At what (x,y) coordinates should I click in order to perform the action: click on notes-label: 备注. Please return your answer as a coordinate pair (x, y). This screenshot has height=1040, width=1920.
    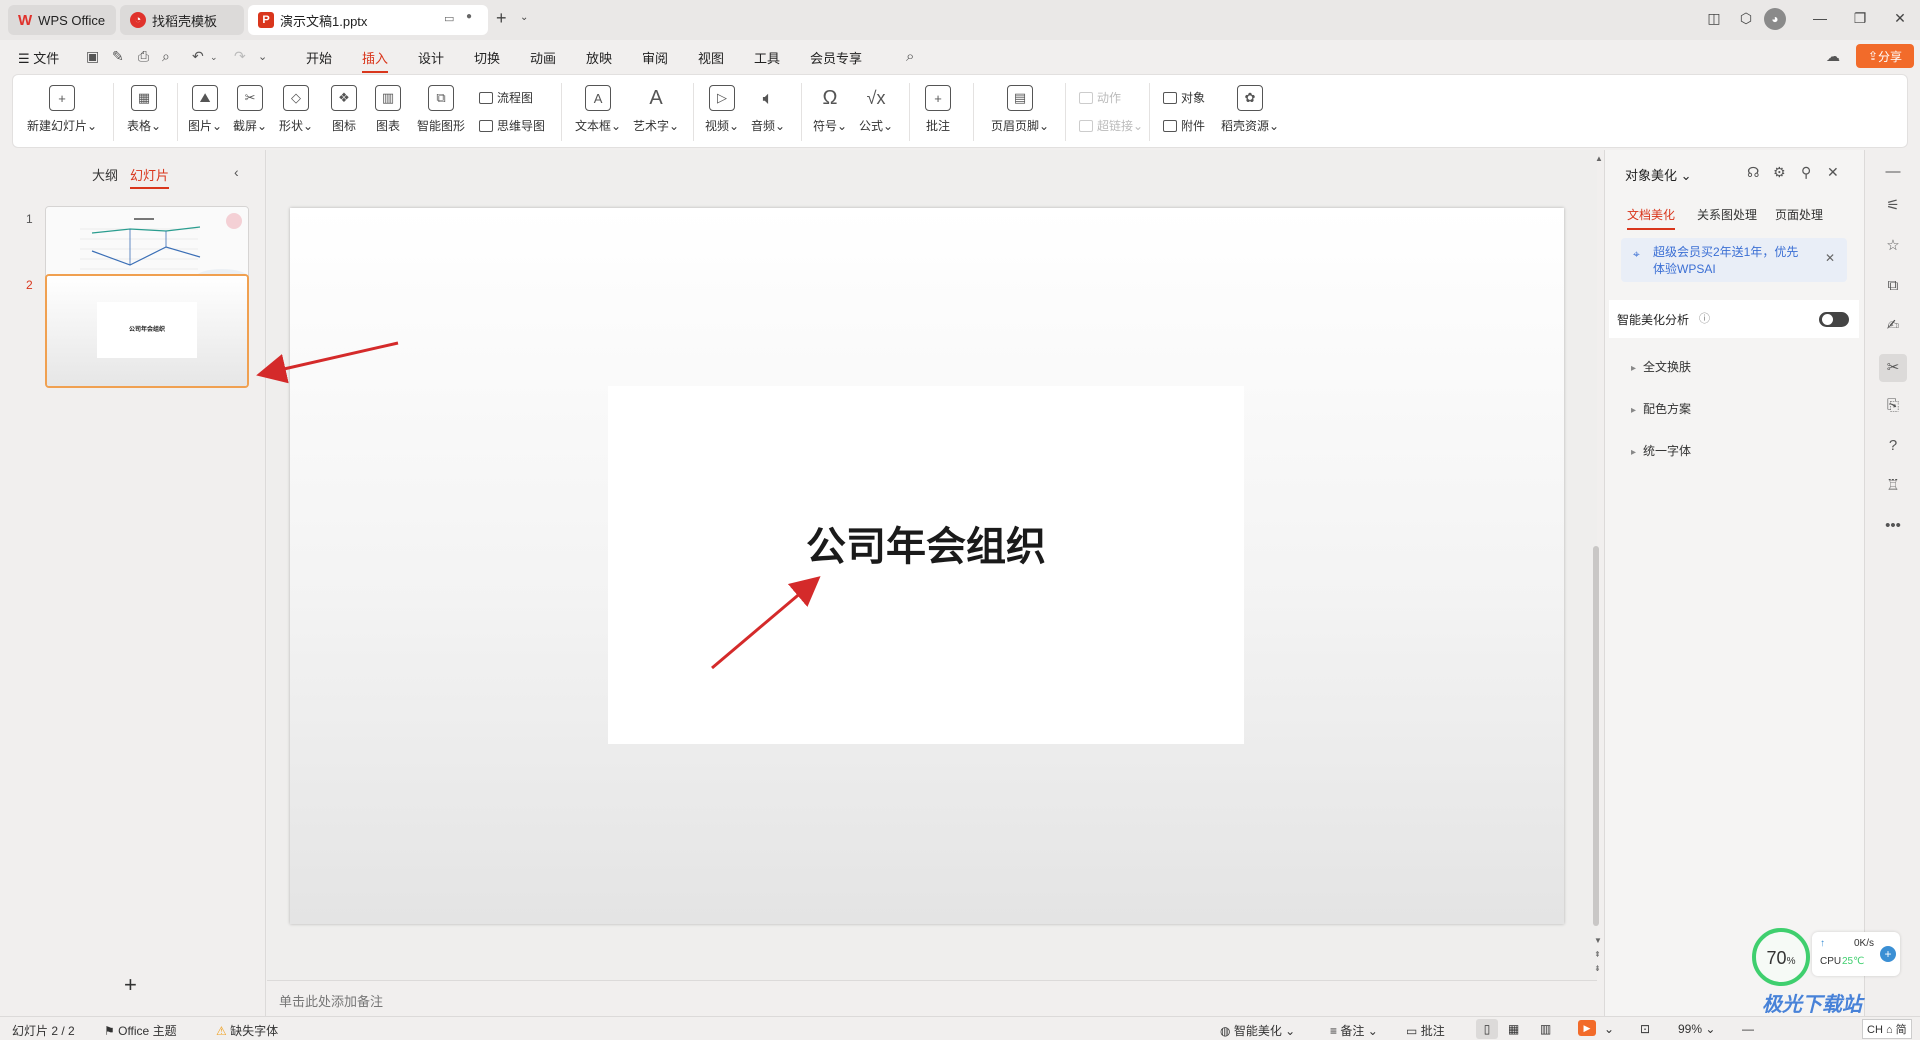
    Looking at the image, I should click on (1352, 1031).